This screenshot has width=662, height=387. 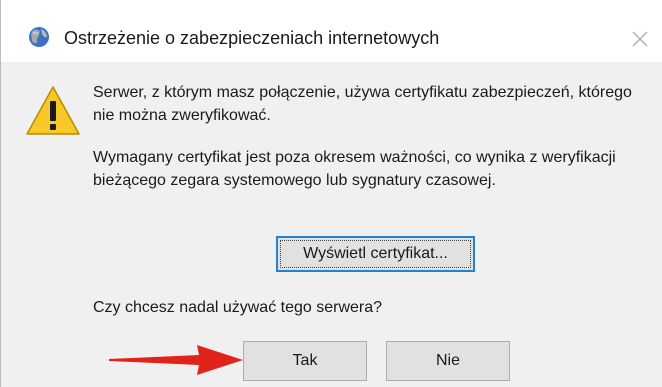 I want to click on yes-button: Tak, so click(x=305, y=361).